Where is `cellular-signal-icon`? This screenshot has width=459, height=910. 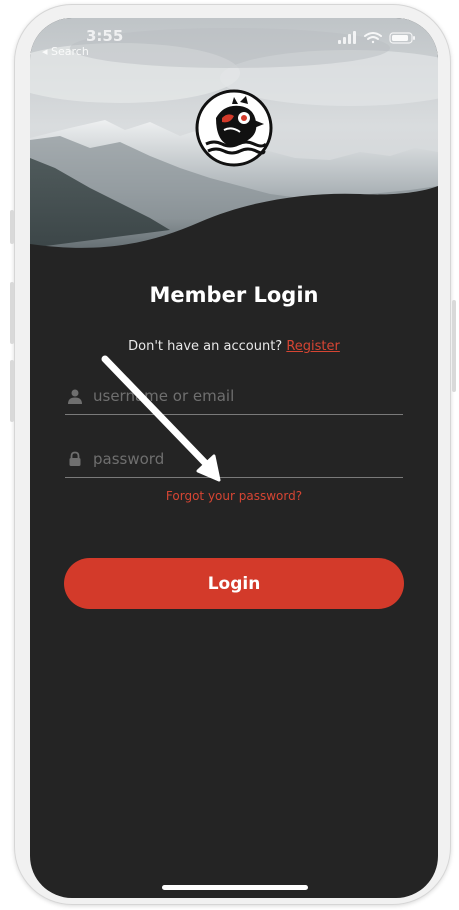 cellular-signal-icon is located at coordinates (347, 37).